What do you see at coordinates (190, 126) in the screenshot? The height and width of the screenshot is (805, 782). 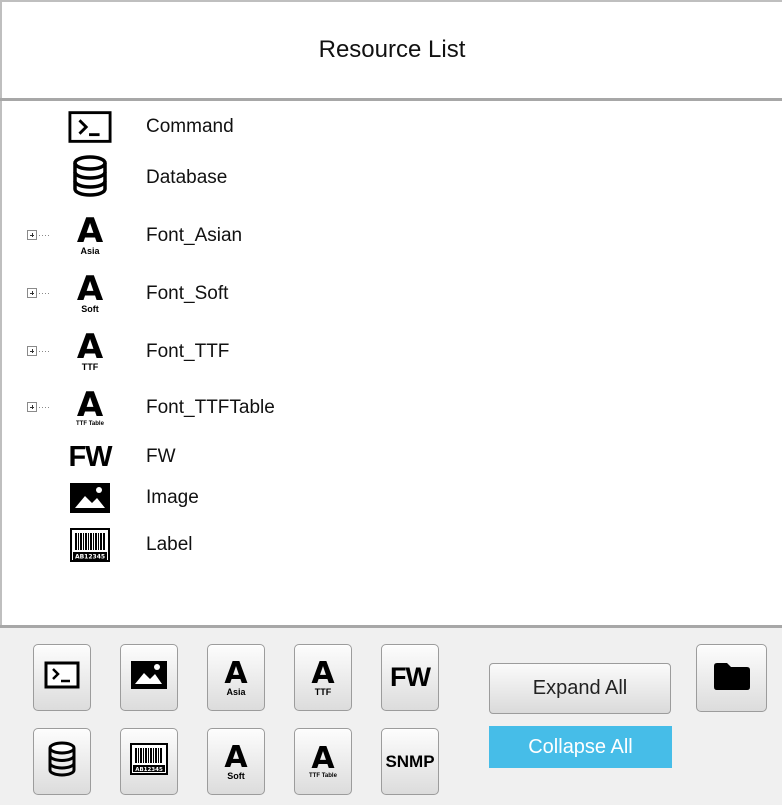 I see `tree-item-label: Command` at bounding box center [190, 126].